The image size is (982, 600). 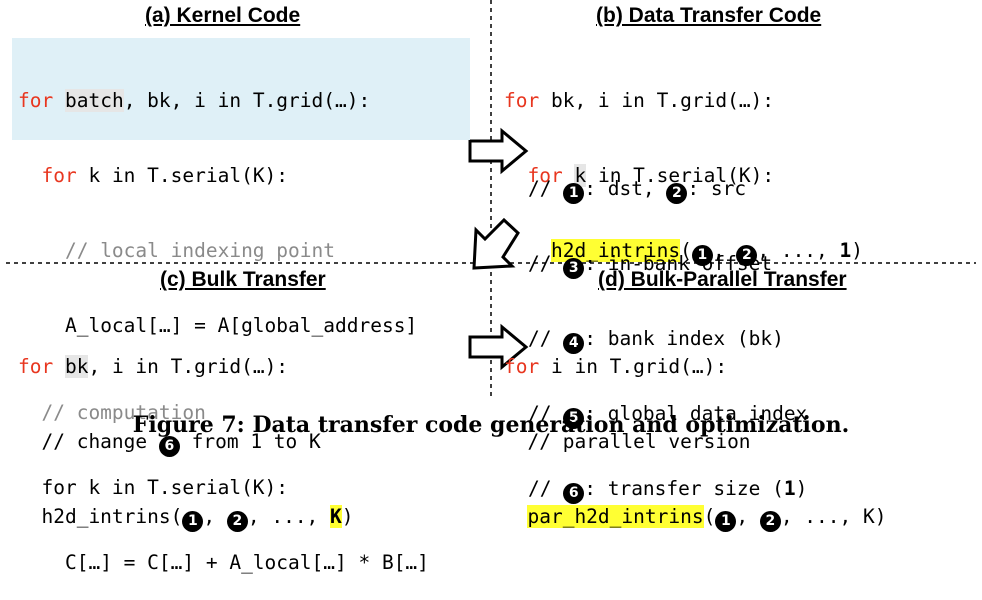 I want to click on intrinsic-call: par_h2d_intrins, so click(x=615, y=516).